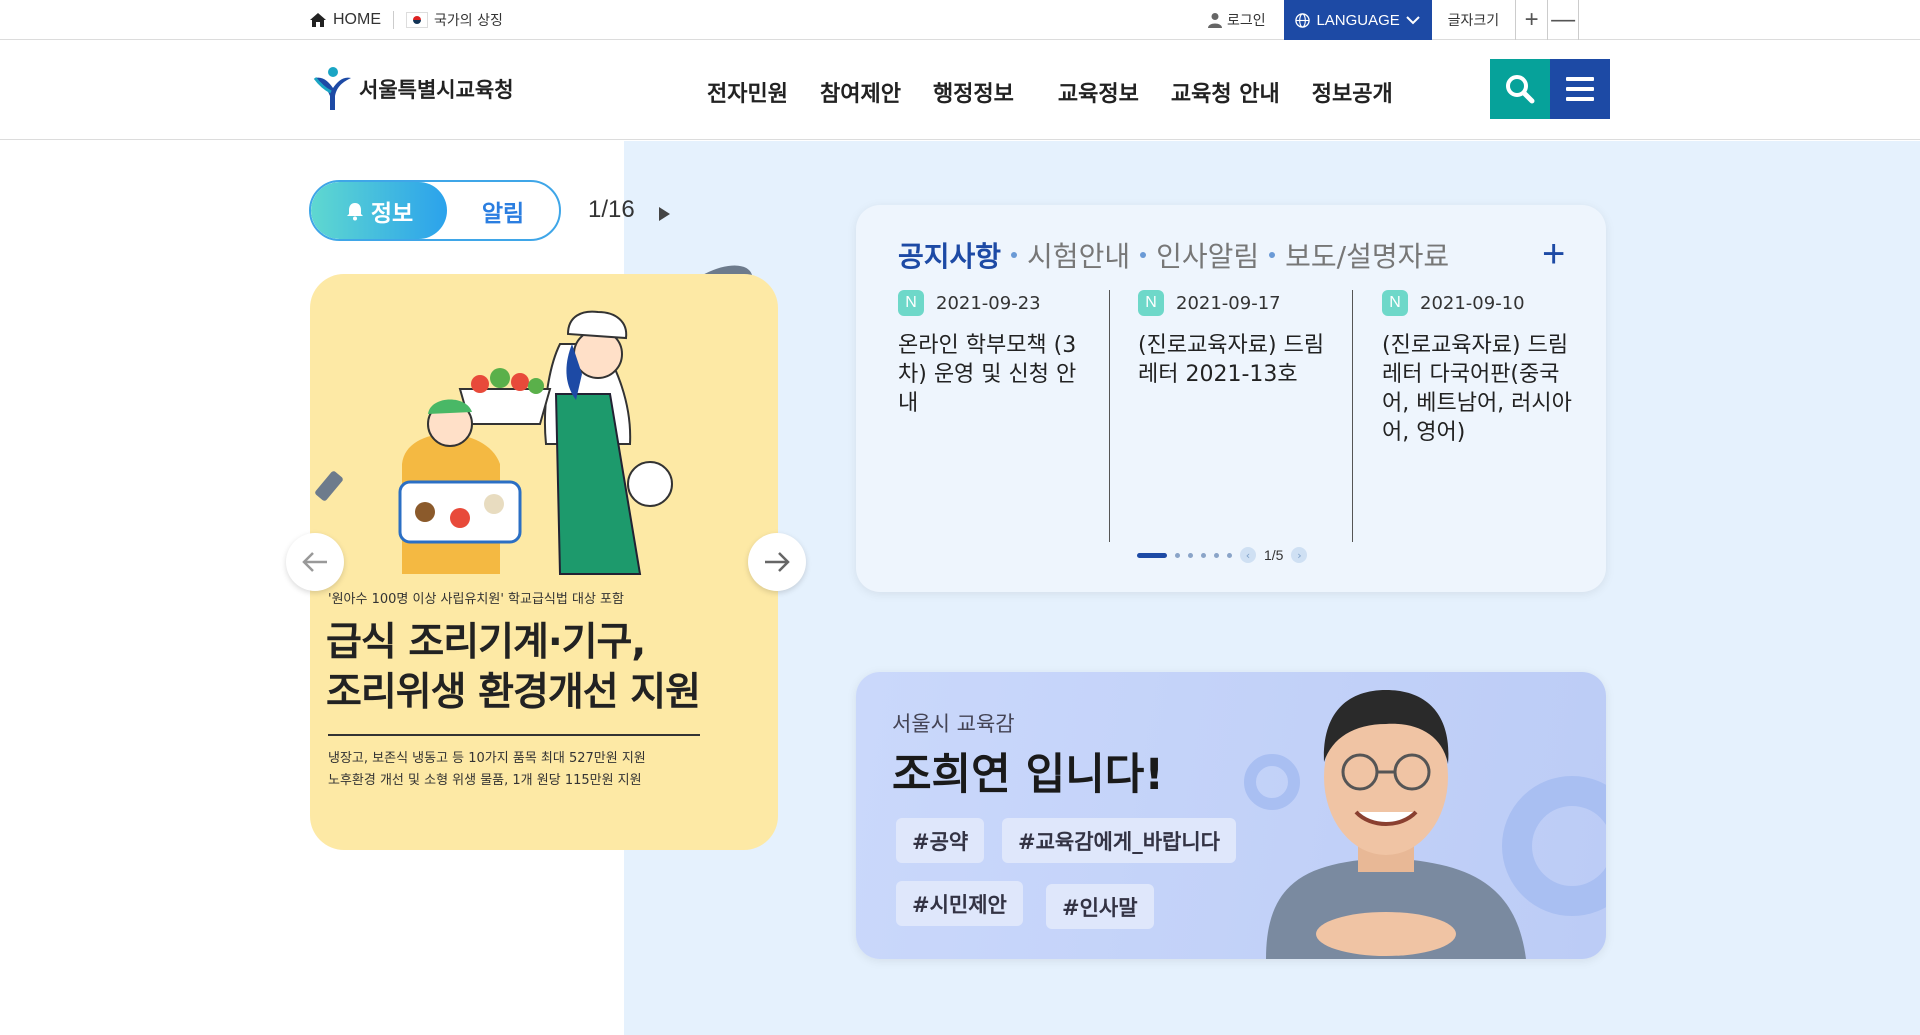 The image size is (1920, 1035). What do you see at coordinates (1274, 555) in the screenshot?
I see `notice-page-counter: 1/5` at bounding box center [1274, 555].